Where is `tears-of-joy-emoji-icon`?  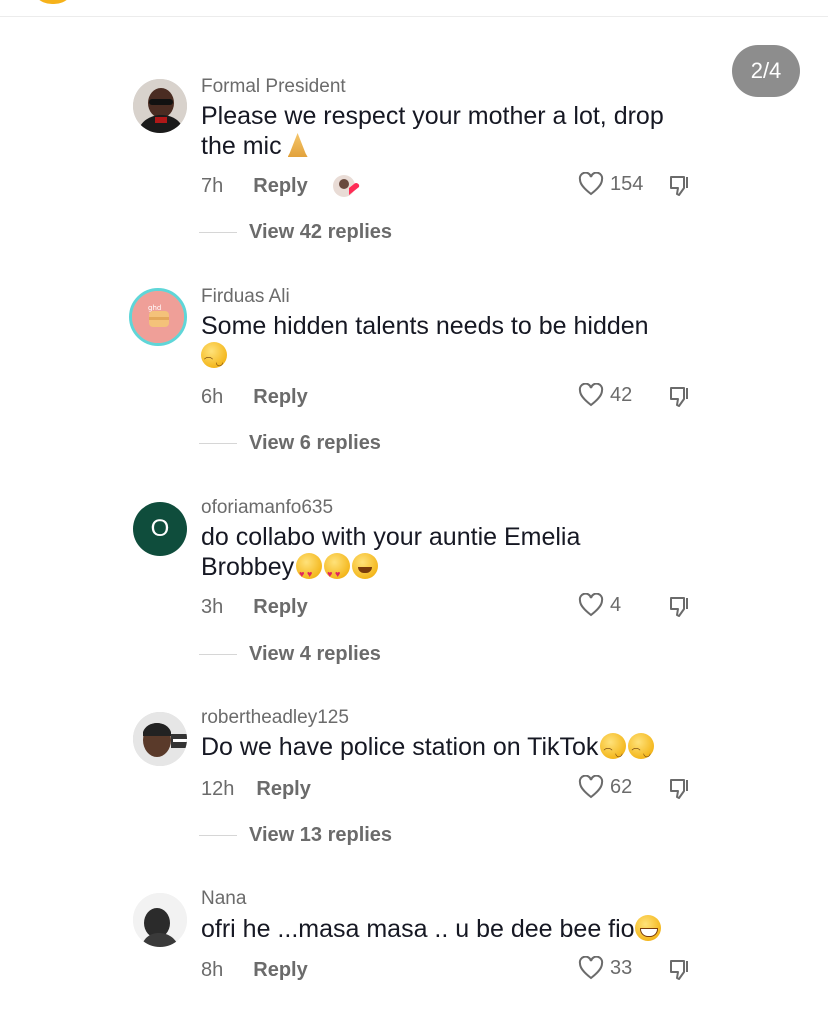 tears-of-joy-emoji-icon is located at coordinates (365, 566).